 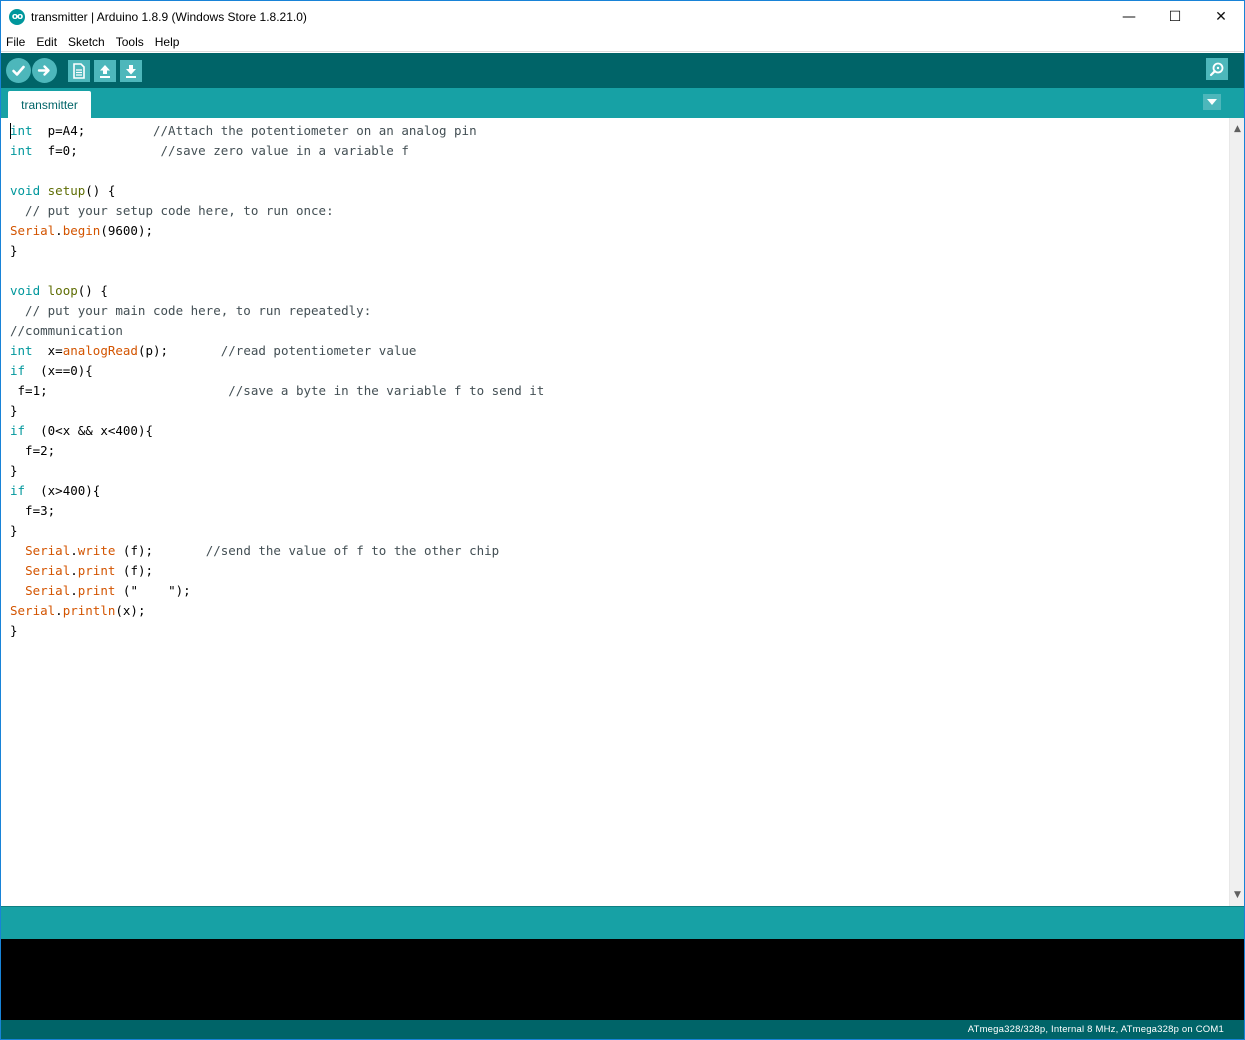 I want to click on menu-edit: Edit, so click(x=46, y=42).